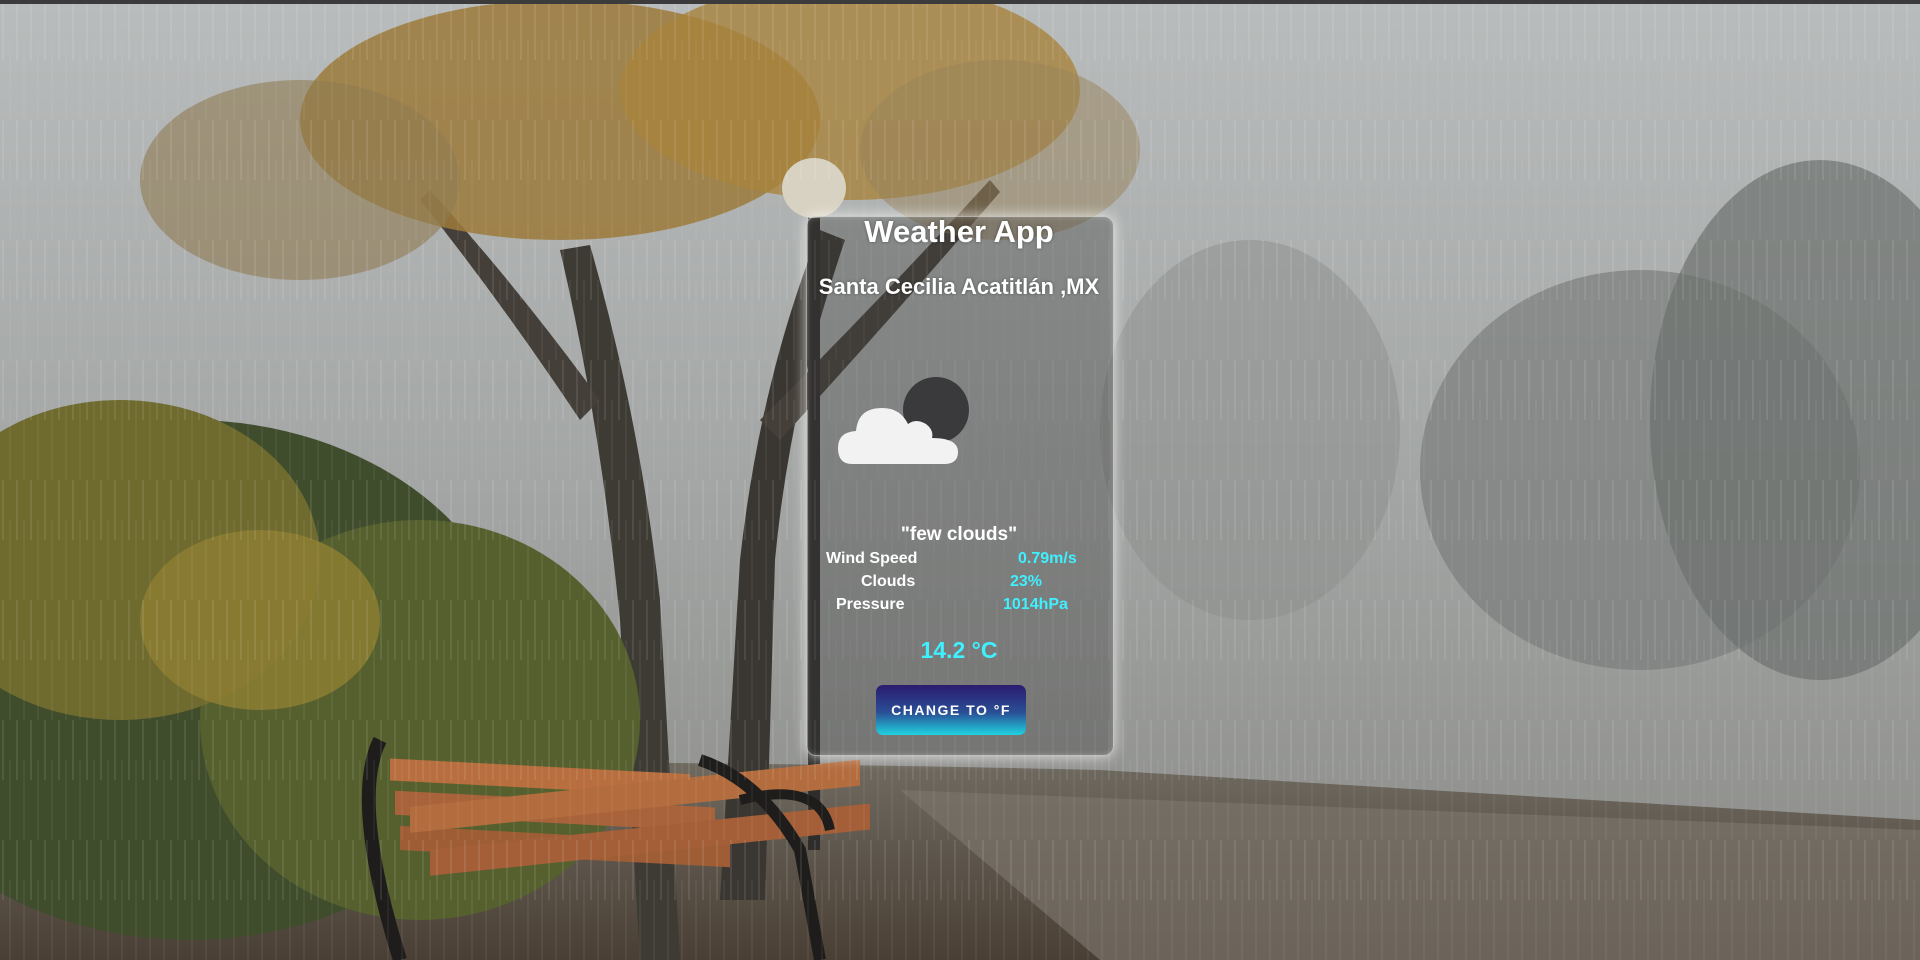  Describe the element at coordinates (959, 650) in the screenshot. I see `temperature-value: 14.2 °C` at that location.